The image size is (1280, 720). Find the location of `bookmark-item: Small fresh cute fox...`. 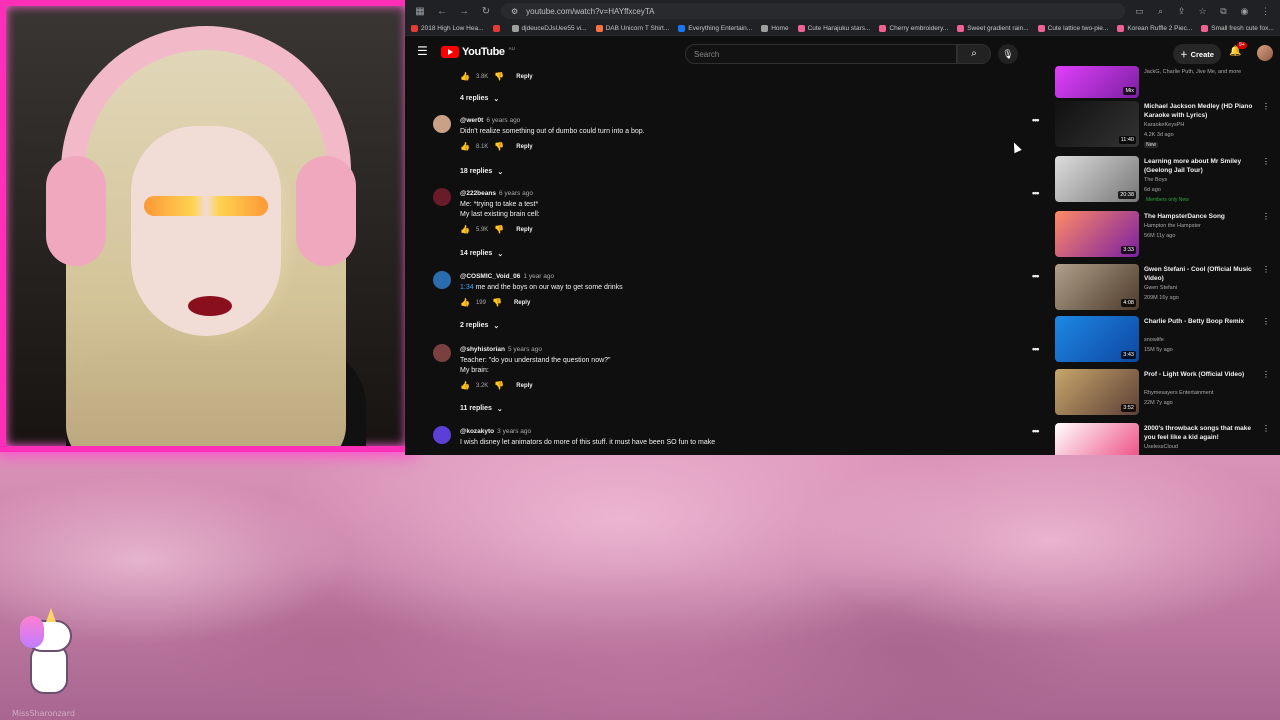

bookmark-item: Small fresh cute fox... is located at coordinates (1237, 28).